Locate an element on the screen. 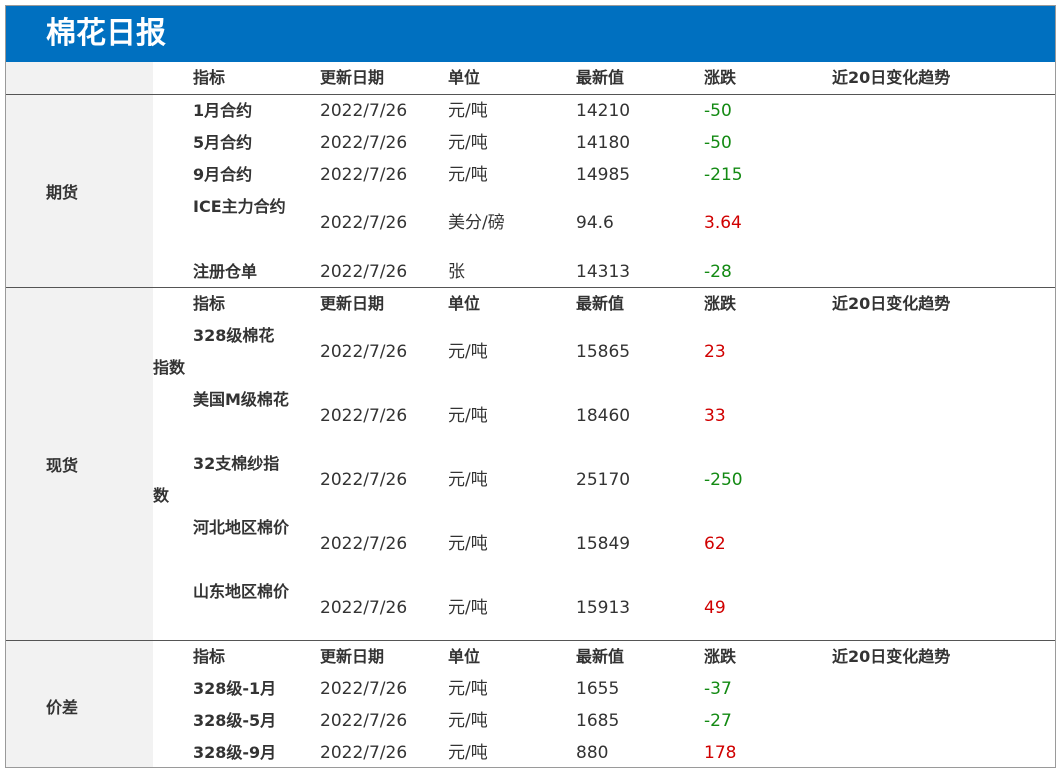 Image resolution: width=1061 pixels, height=771 pixels. row-value: 14313 is located at coordinates (603, 272).